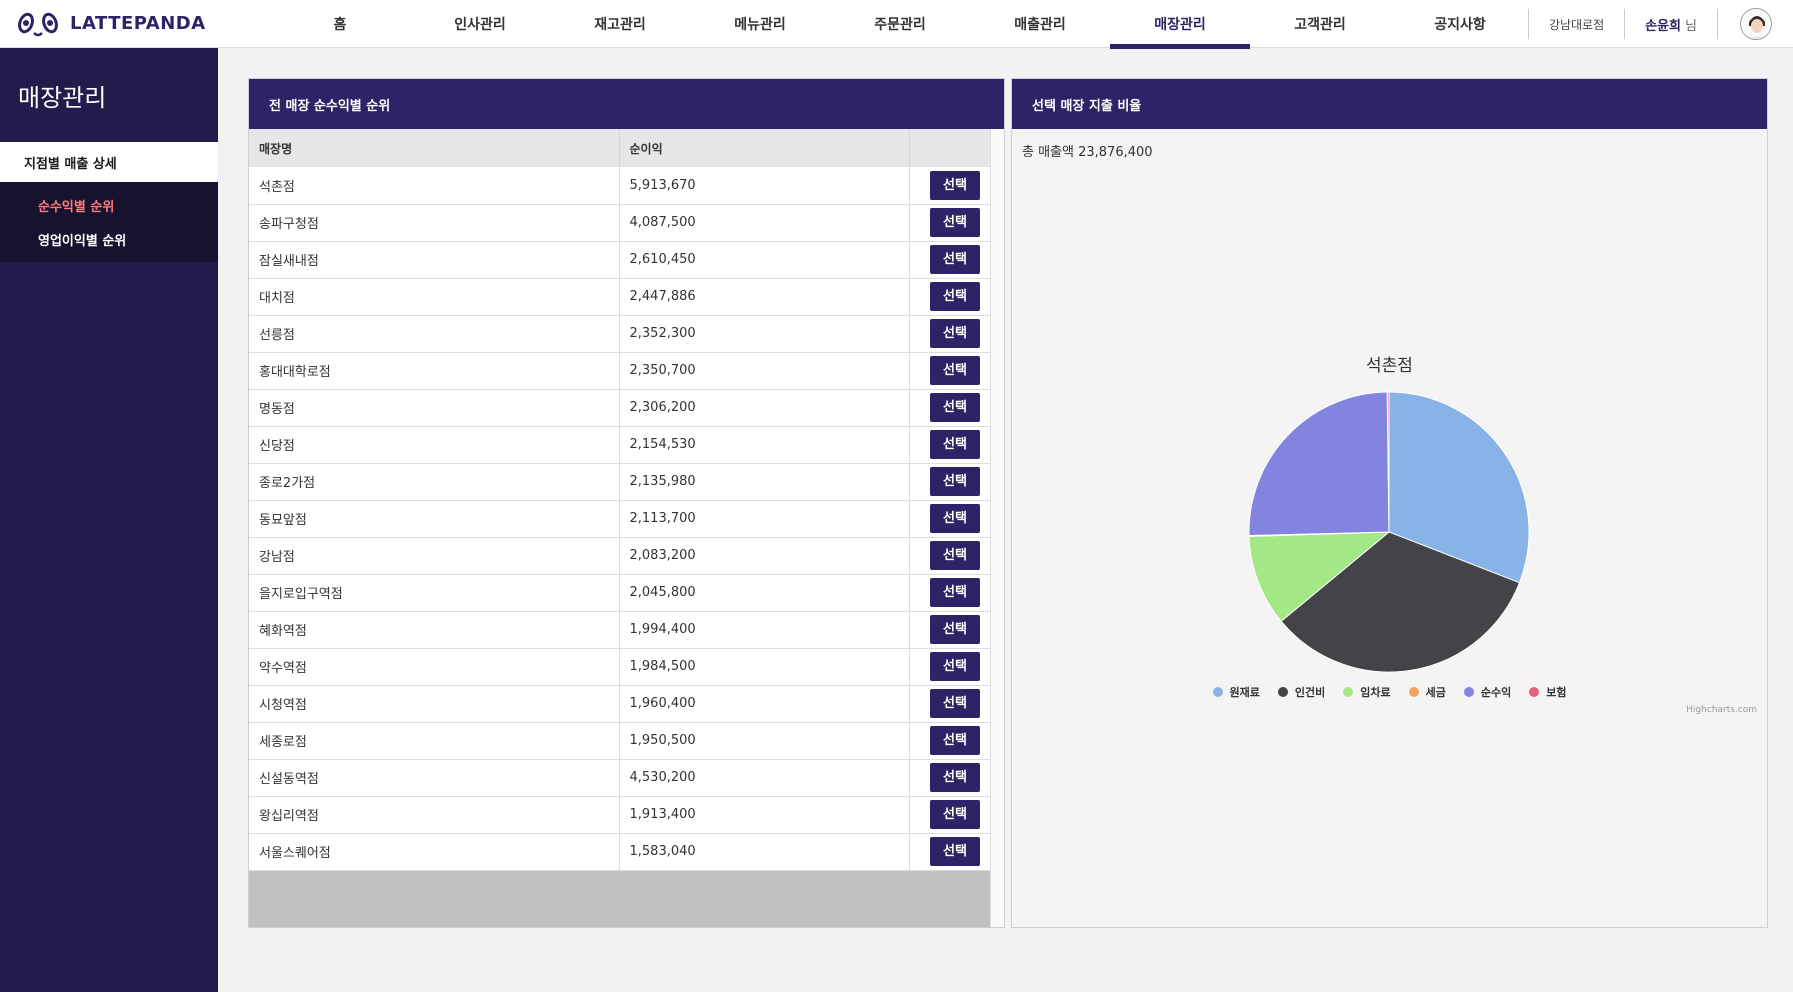 The image size is (1793, 992). Describe the element at coordinates (764, 741) in the screenshot. I see `net-profit-cell: 1,950,500` at that location.